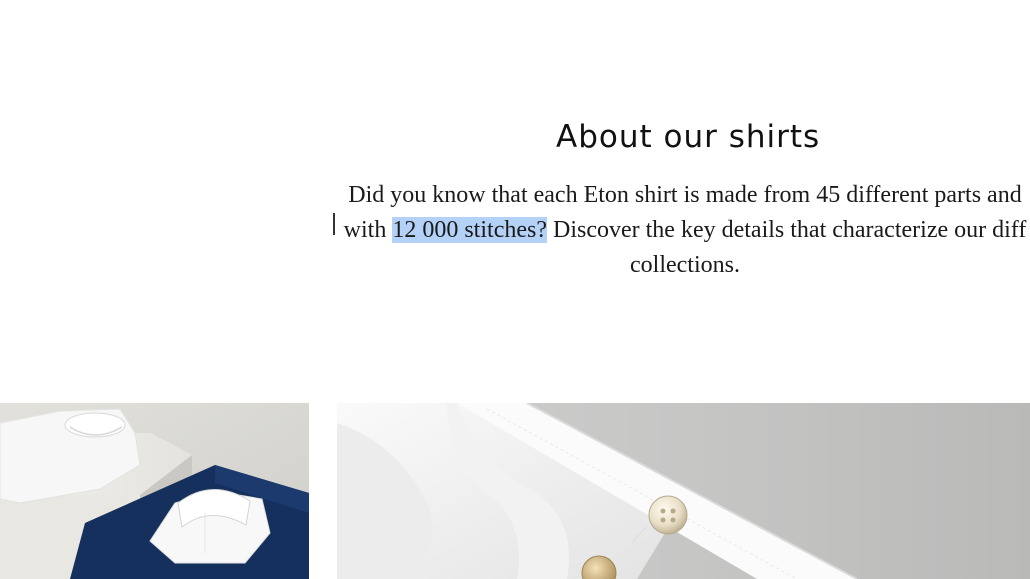  Describe the element at coordinates (688, 137) in the screenshot. I see `section-title: About our shirts` at that location.